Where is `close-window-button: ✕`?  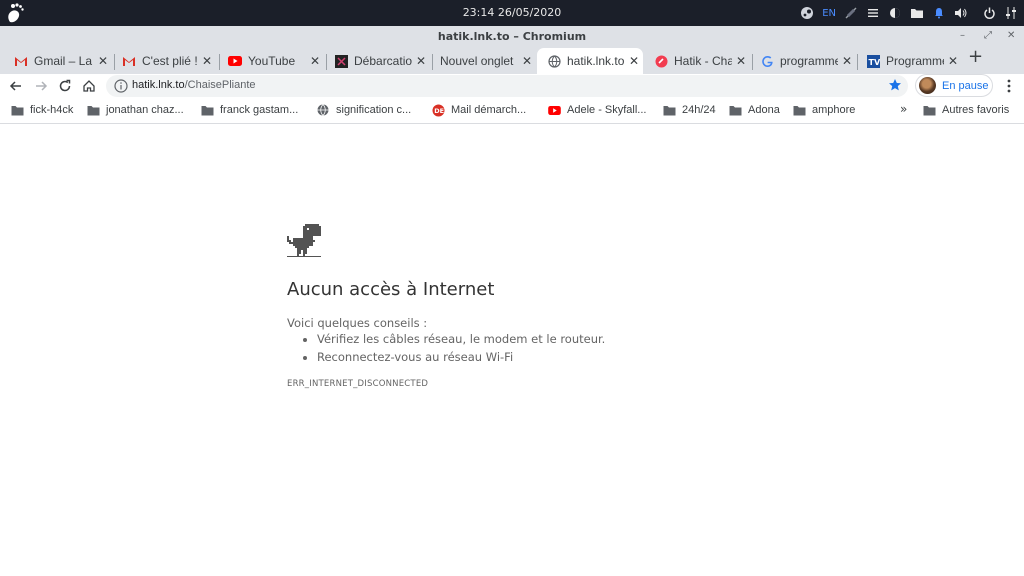 close-window-button: ✕ is located at coordinates (1011, 35).